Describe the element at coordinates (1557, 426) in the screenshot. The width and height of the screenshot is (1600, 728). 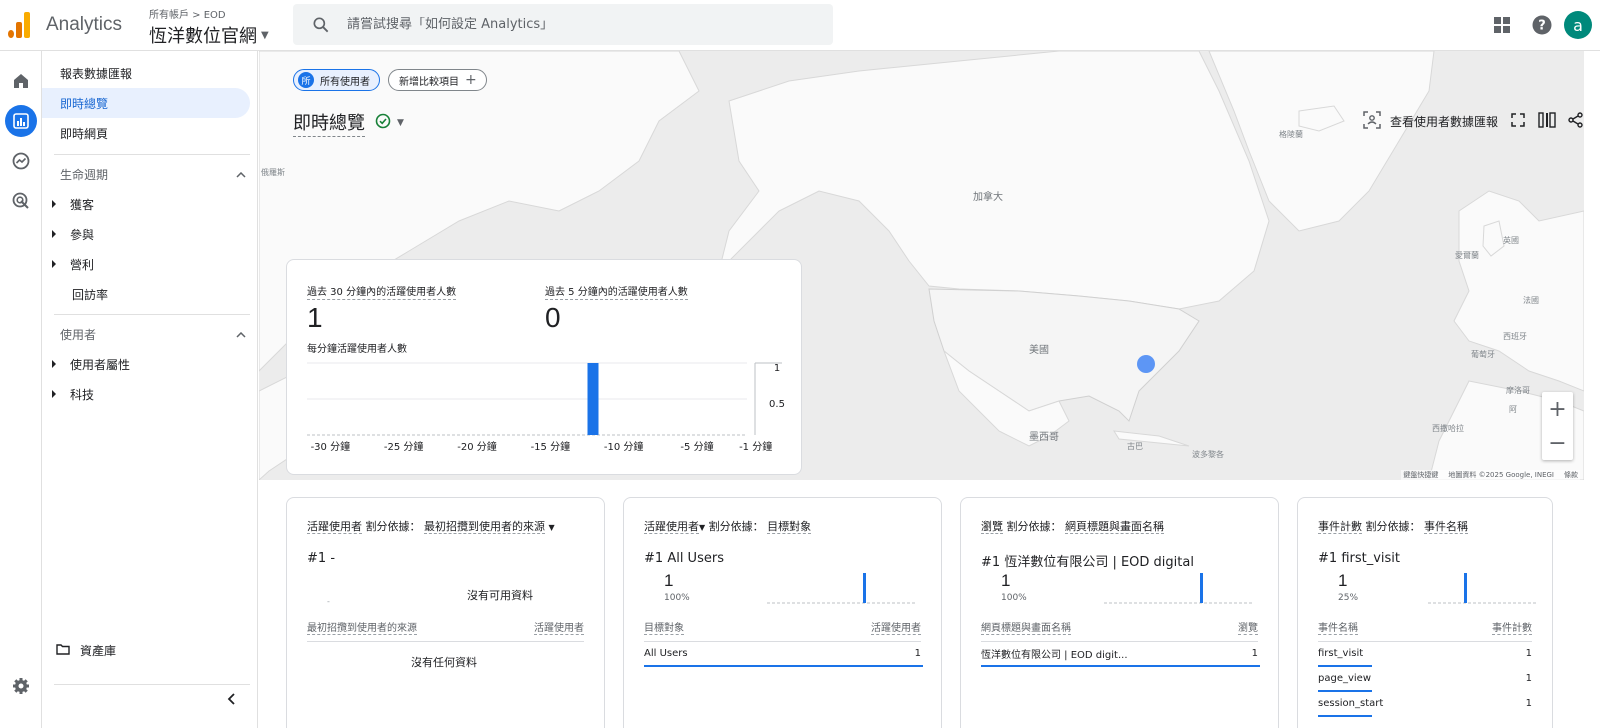
I see `map-zoom-controls: + −` at that location.